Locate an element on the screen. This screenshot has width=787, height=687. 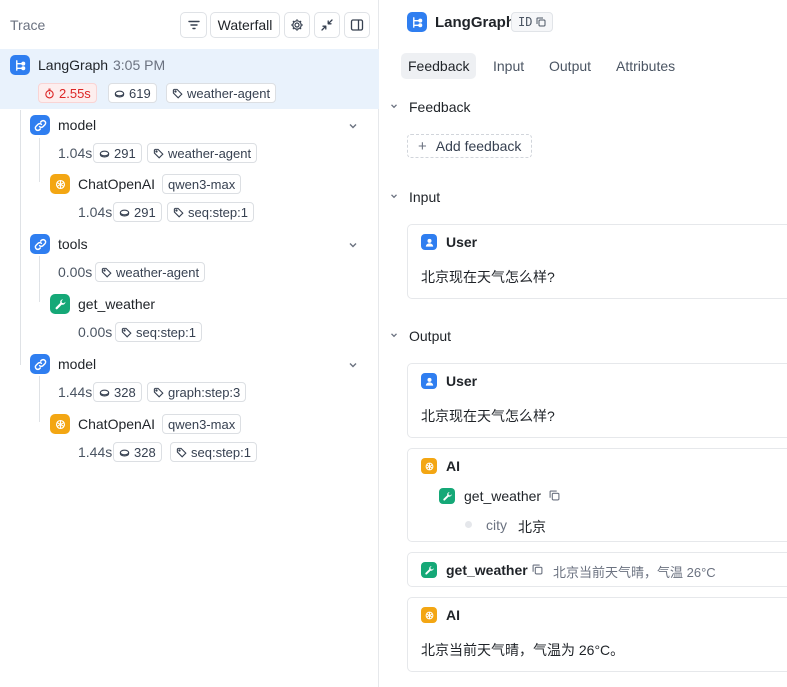
timer-icon is located at coordinates (49, 93).